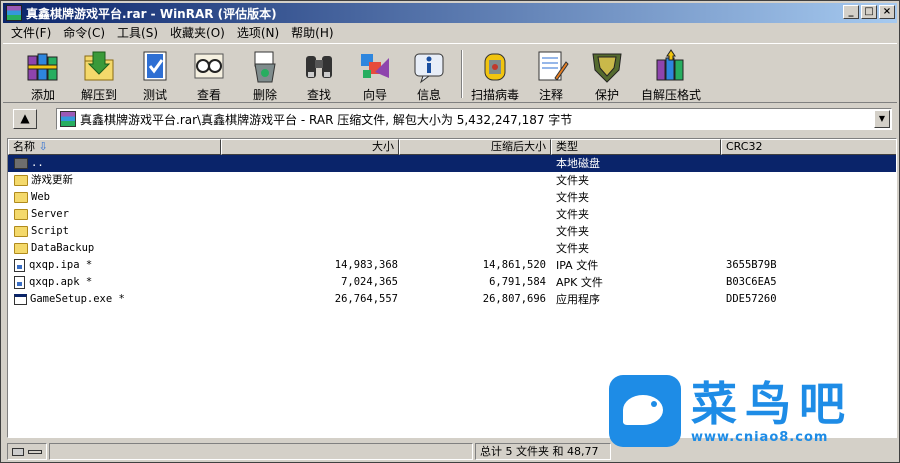 This screenshot has height=463, width=900. I want to click on wizard-button: 向导, so click(375, 75).